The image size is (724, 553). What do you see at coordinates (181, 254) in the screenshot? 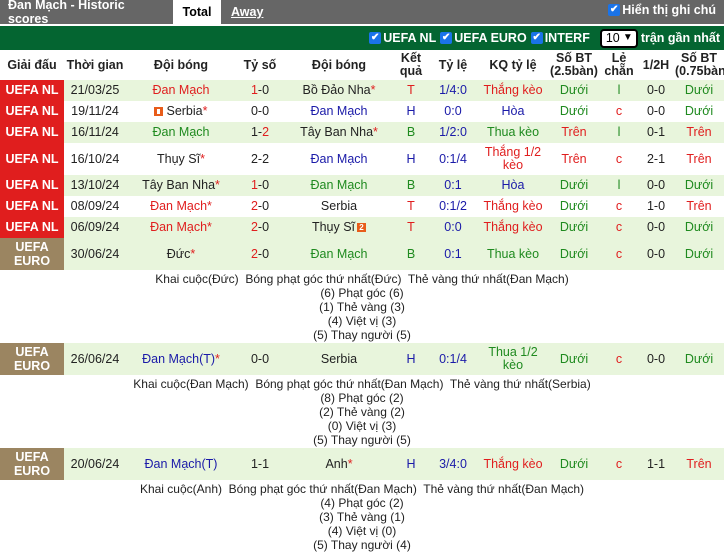
I see `home-team: Đức*` at bounding box center [181, 254].